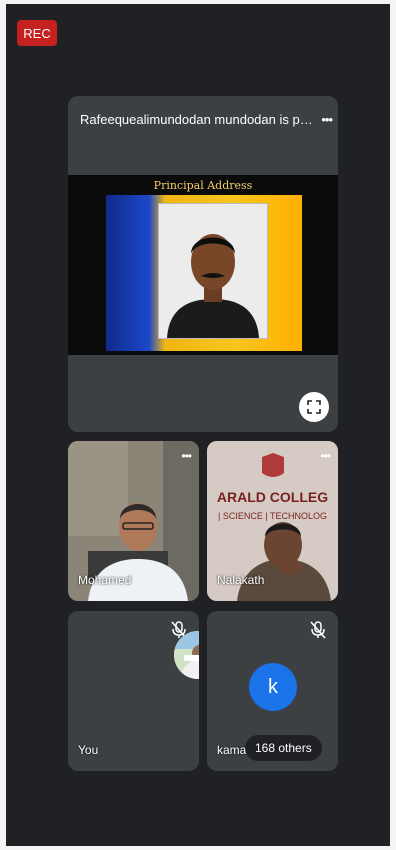 This screenshot has width=396, height=850. Describe the element at coordinates (133, 691) in the screenshot. I see `participant-tile-you: You` at that location.